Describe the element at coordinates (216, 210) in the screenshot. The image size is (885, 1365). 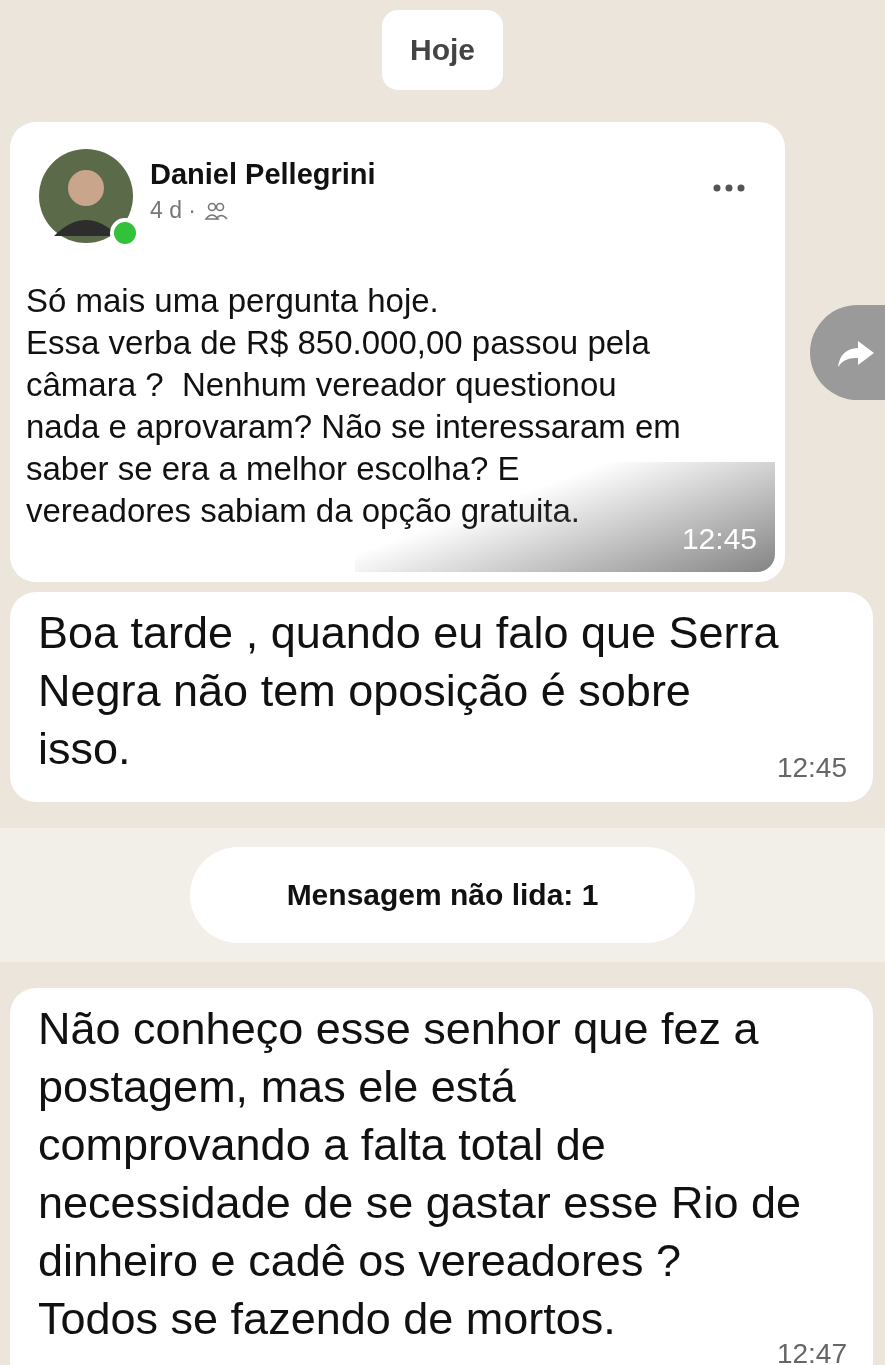
I see `people-icon` at that location.